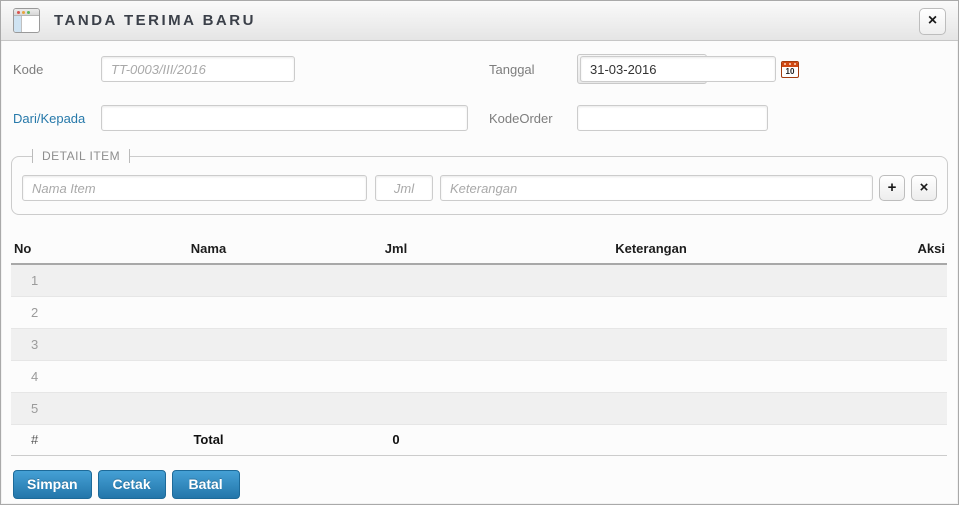 This screenshot has width=959, height=505. What do you see at coordinates (790, 69) in the screenshot?
I see `calendar-icon: 10` at bounding box center [790, 69].